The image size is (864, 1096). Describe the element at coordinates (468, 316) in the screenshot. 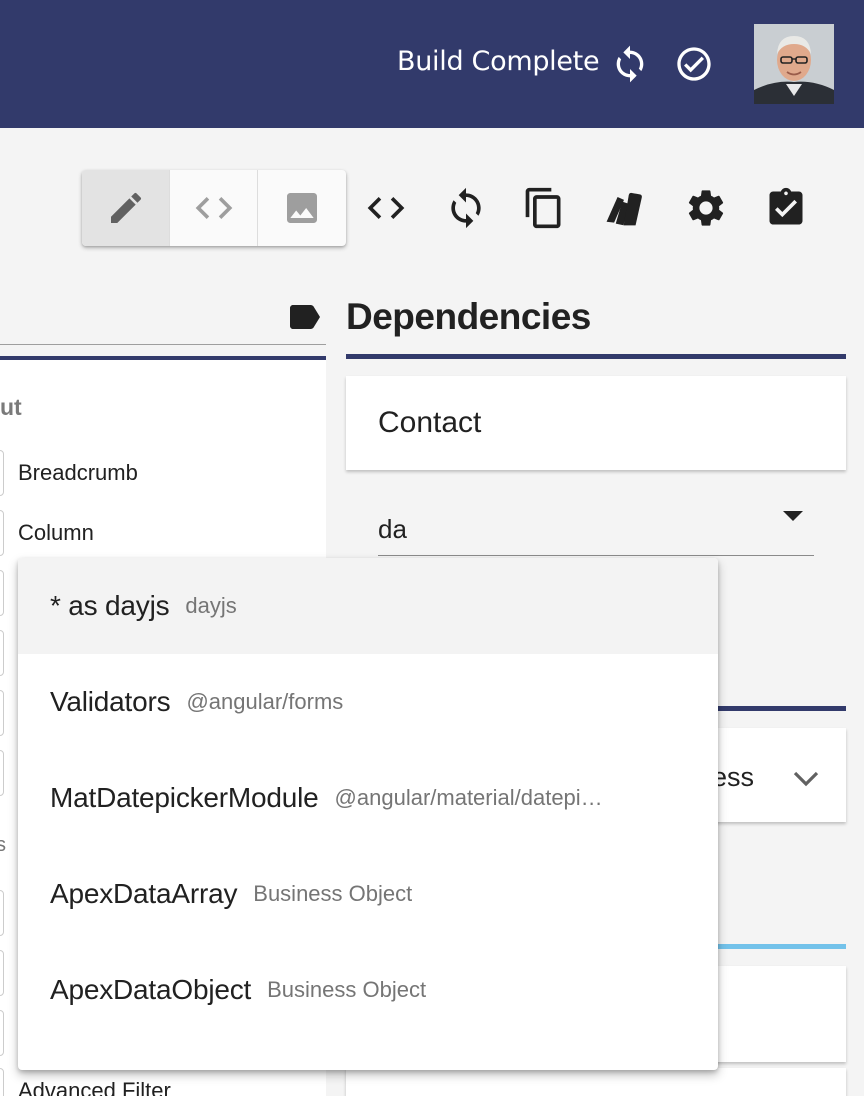

I see `dependencies-title: Dependencies` at that location.